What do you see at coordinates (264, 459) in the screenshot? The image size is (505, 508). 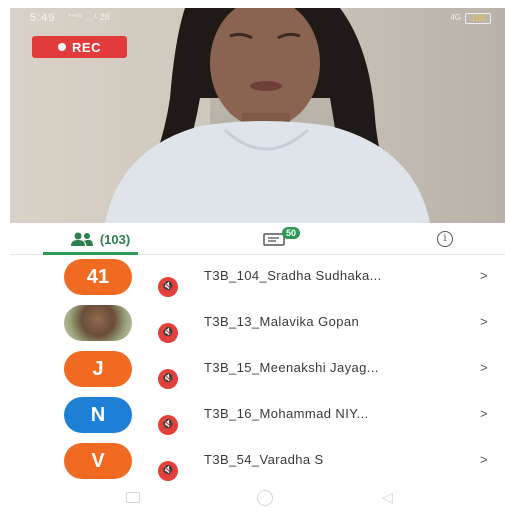 I see `participant-name: T3B_54_Varadha S` at bounding box center [264, 459].